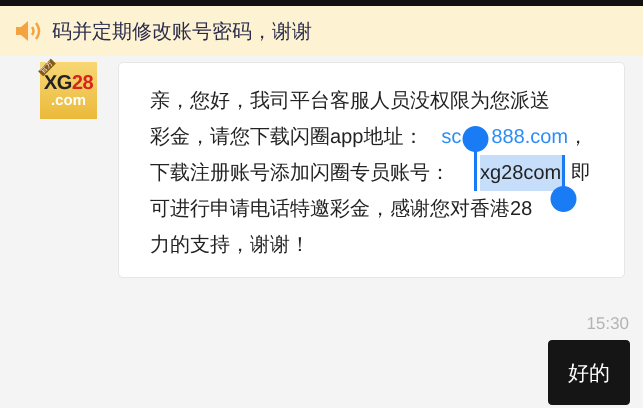 This screenshot has width=643, height=408. What do you see at coordinates (350, 101) in the screenshot?
I see `message-text: 亲，您好，我司平台客服人员没权限为您派送` at bounding box center [350, 101].